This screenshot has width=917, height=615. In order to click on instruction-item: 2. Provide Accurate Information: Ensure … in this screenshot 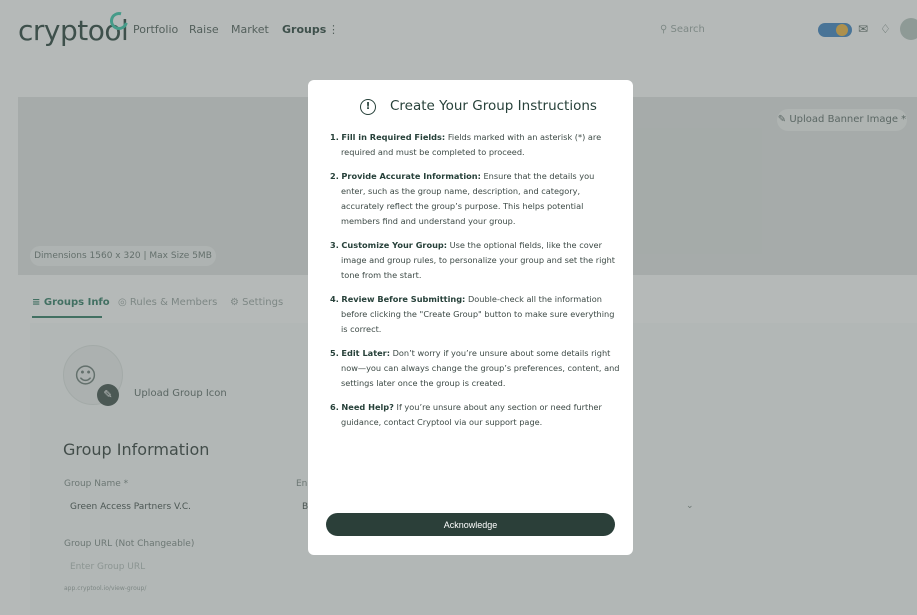, I will do `click(462, 198)`.